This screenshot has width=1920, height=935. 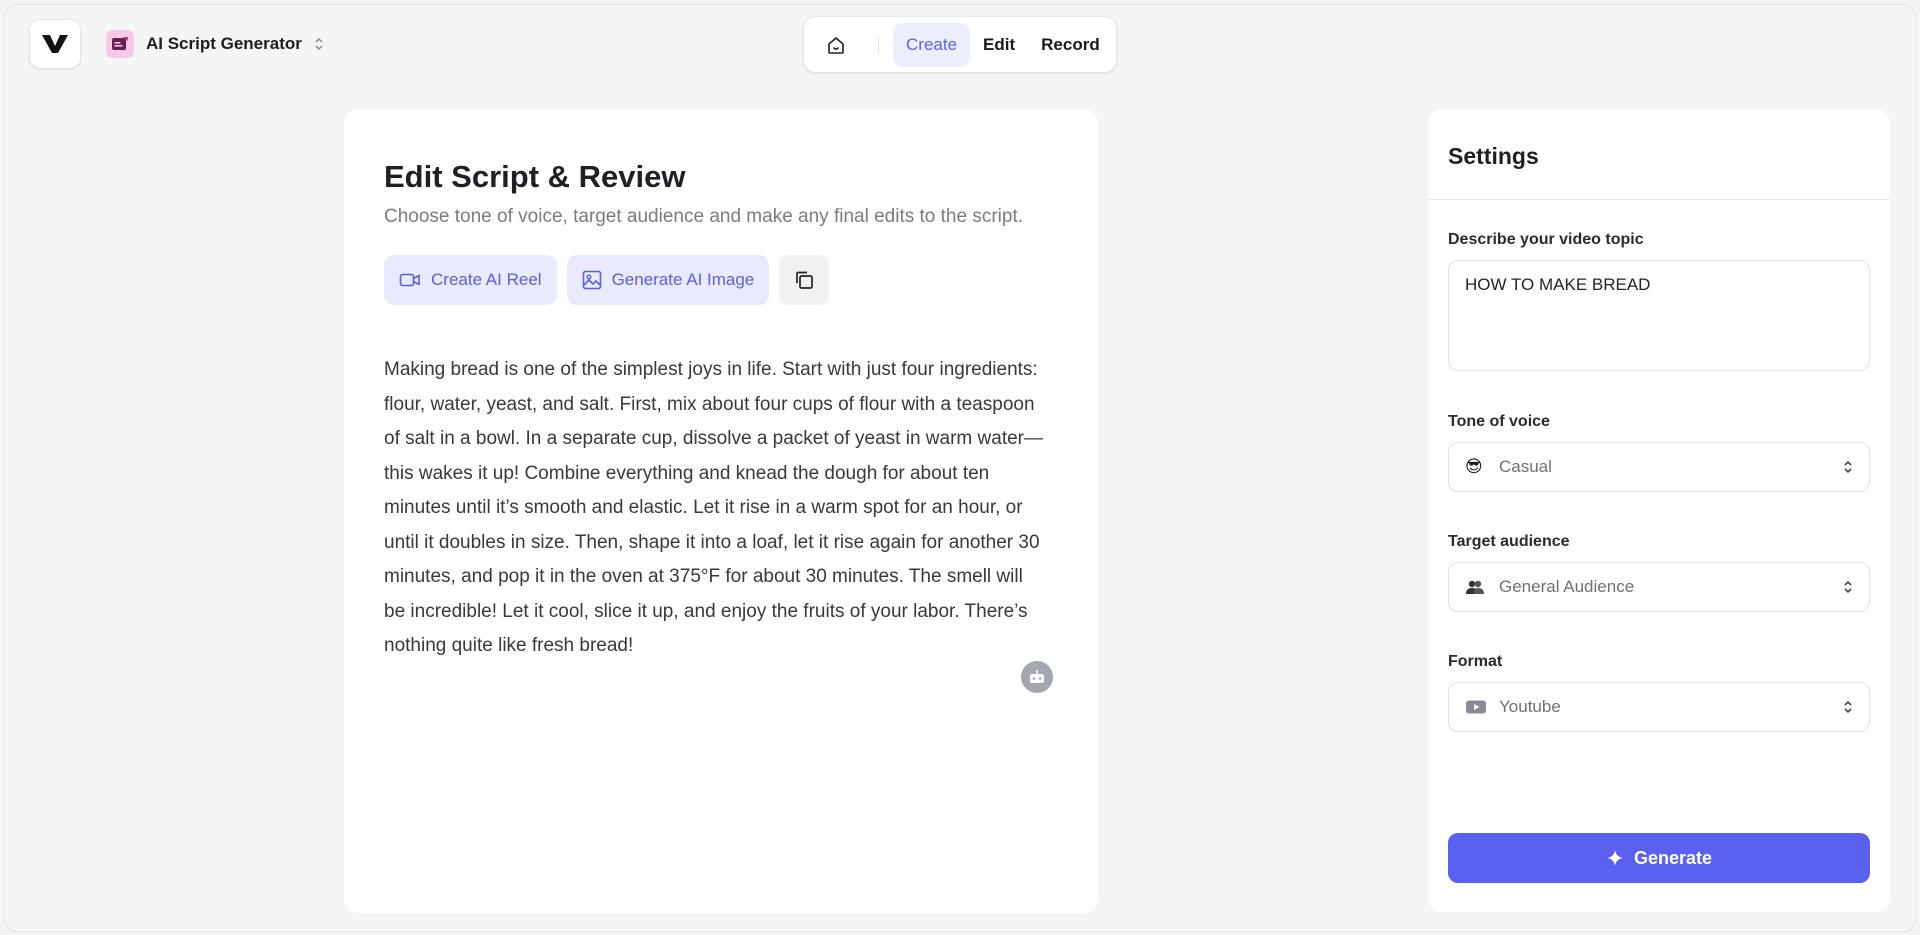 What do you see at coordinates (1070, 45) in the screenshot?
I see `tab-record: Record` at bounding box center [1070, 45].